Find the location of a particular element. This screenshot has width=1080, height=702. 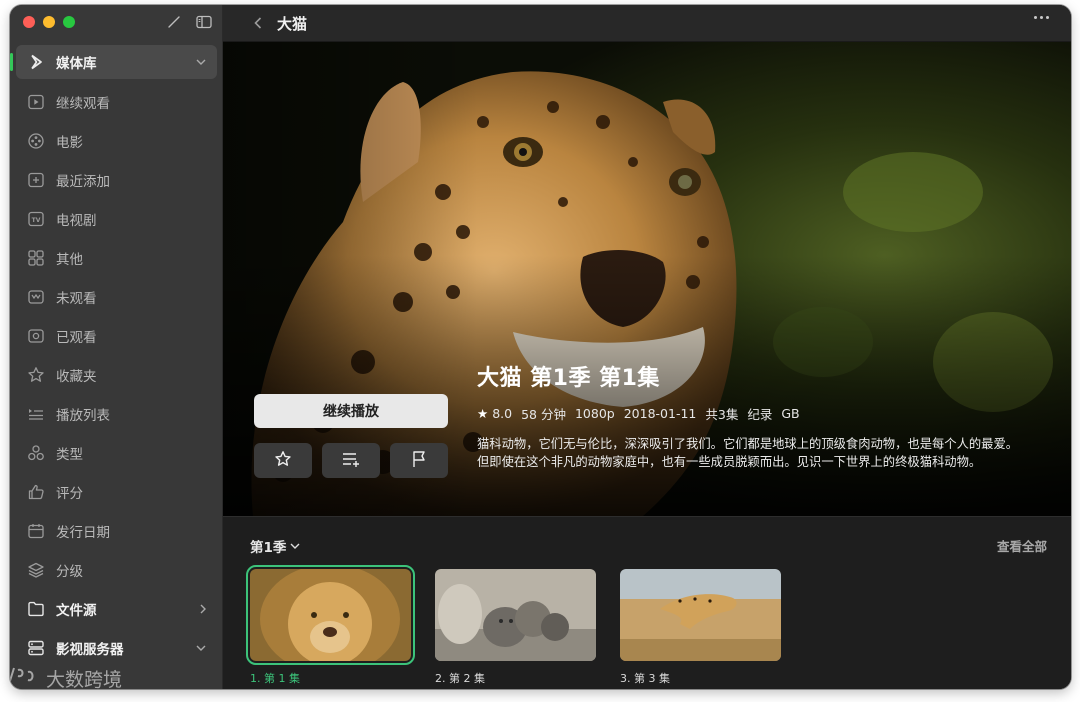

duration: 58 分钟 is located at coordinates (543, 414).